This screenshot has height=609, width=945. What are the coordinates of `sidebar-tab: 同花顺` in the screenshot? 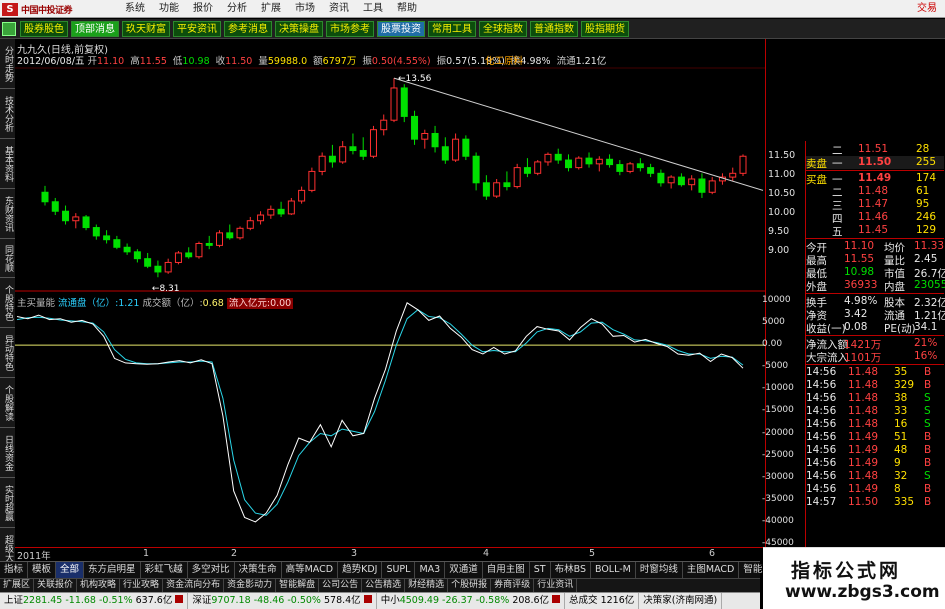 It's located at (7, 258).